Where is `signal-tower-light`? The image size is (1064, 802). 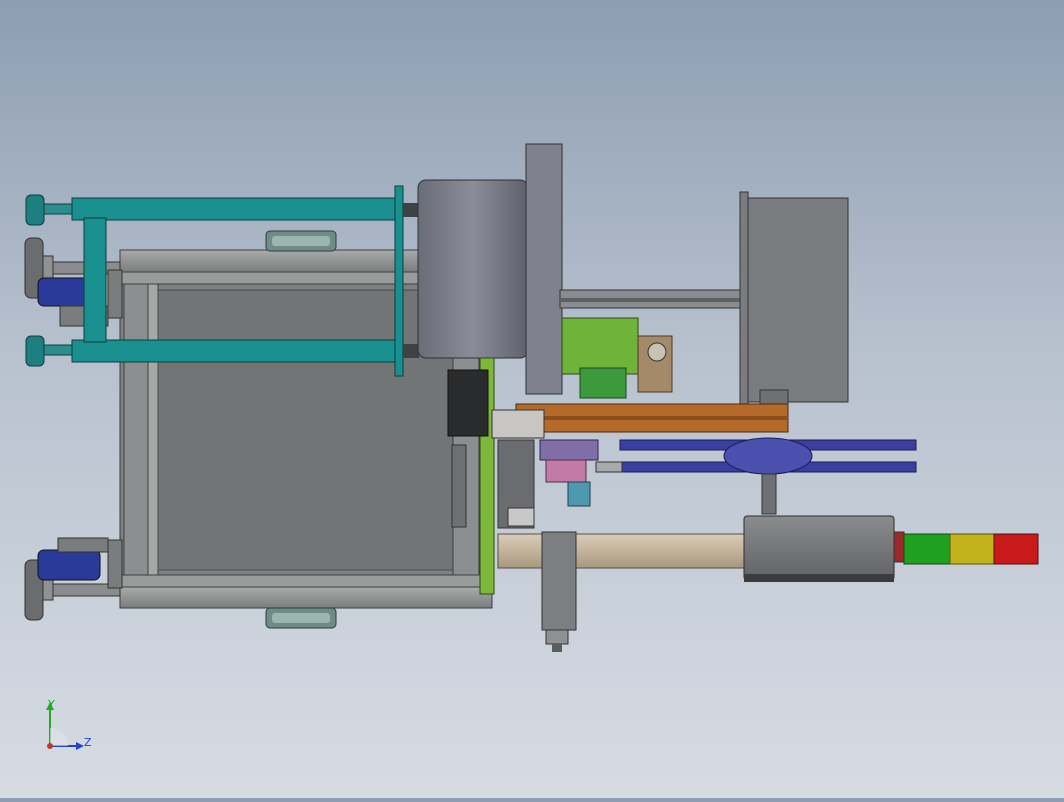
signal-tower-light is located at coordinates (966, 548).